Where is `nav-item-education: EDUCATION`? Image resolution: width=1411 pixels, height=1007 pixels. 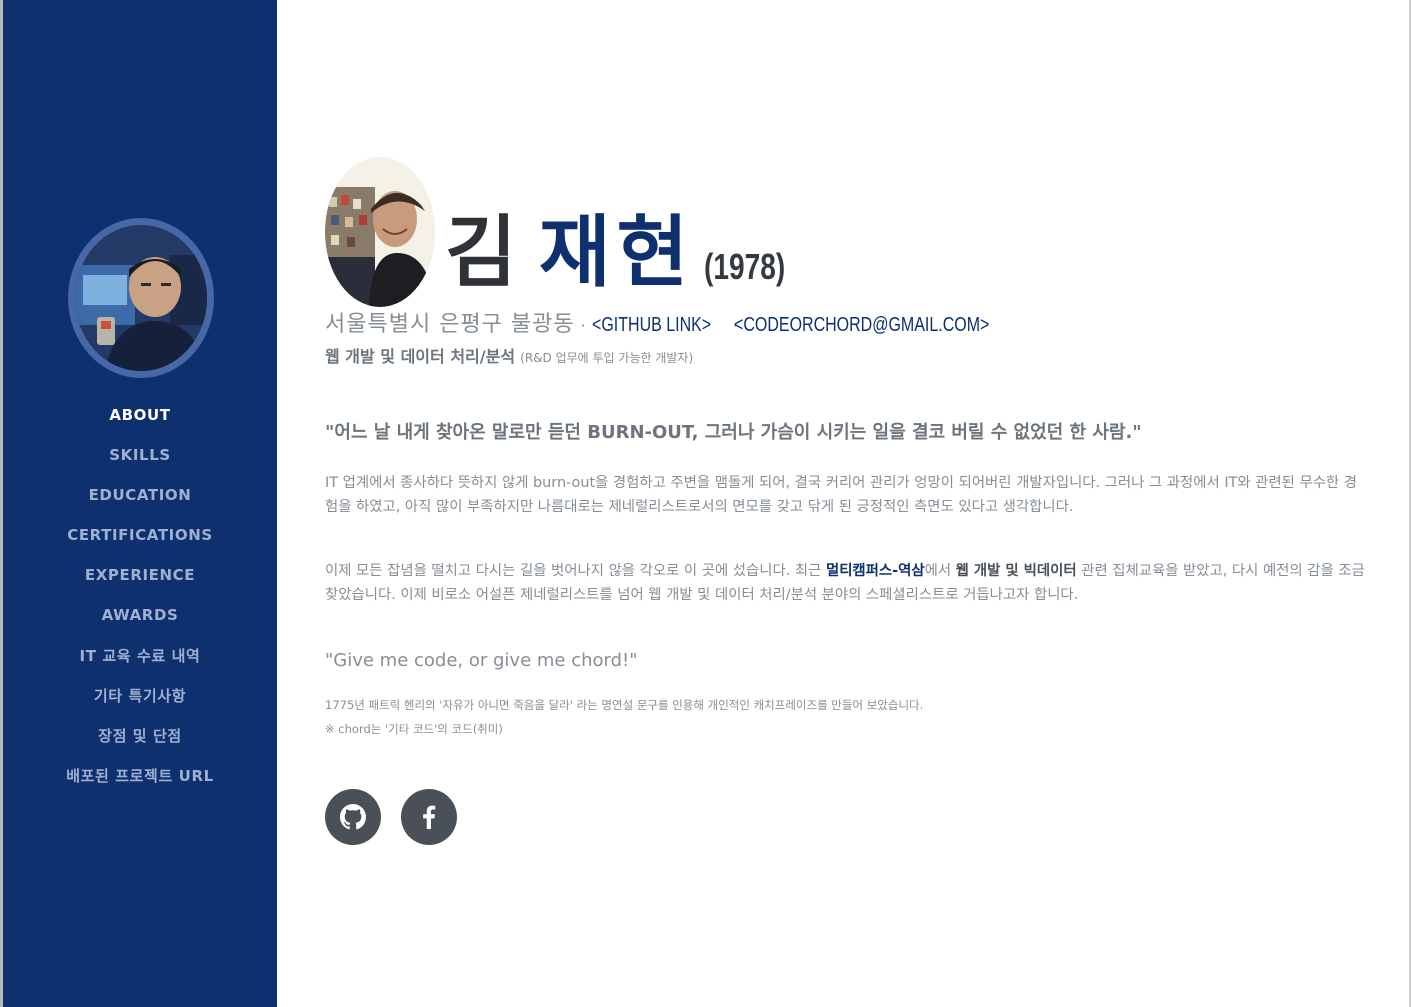 nav-item-education: EDUCATION is located at coordinates (140, 495).